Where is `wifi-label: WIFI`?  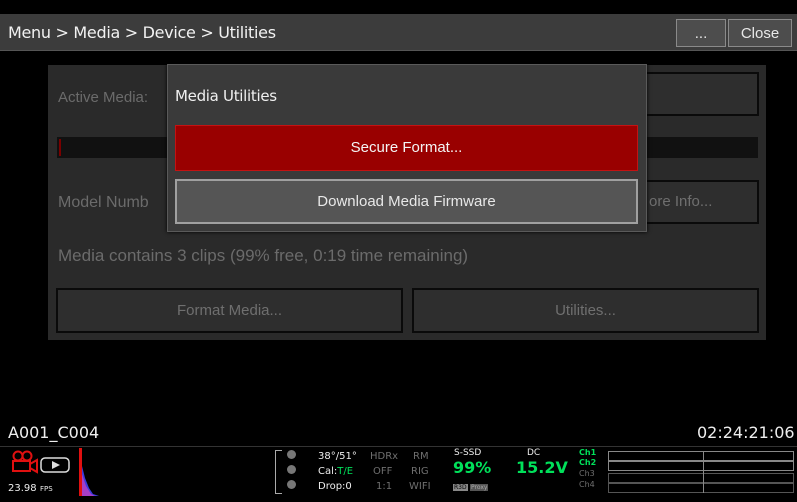
wifi-label: WIFI is located at coordinates (420, 486).